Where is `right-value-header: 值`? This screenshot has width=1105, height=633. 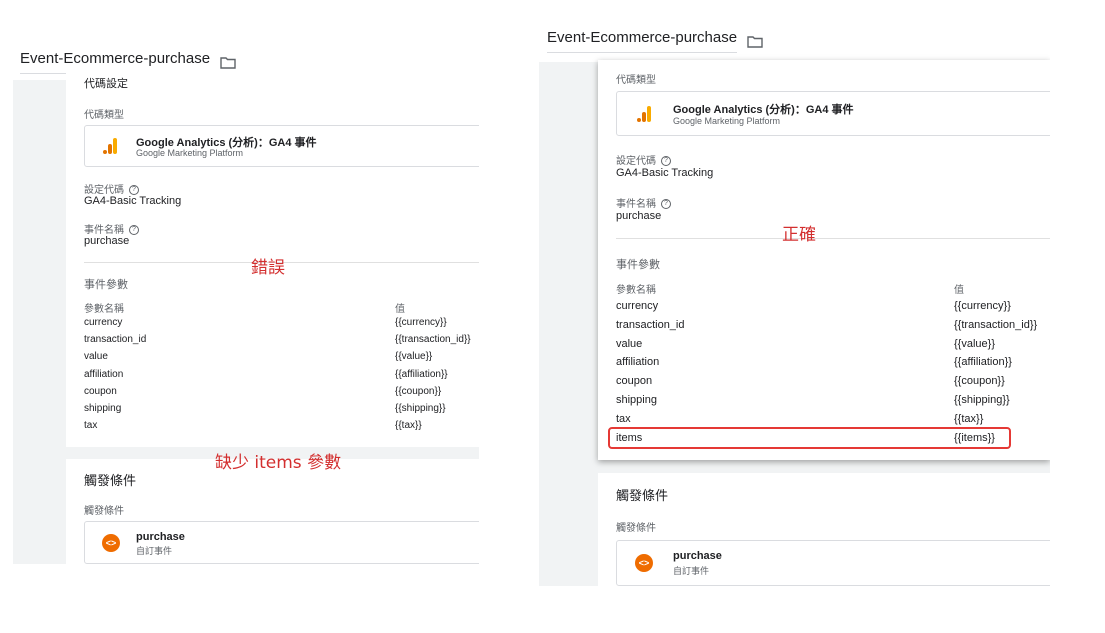
right-value-header: 值 is located at coordinates (959, 290).